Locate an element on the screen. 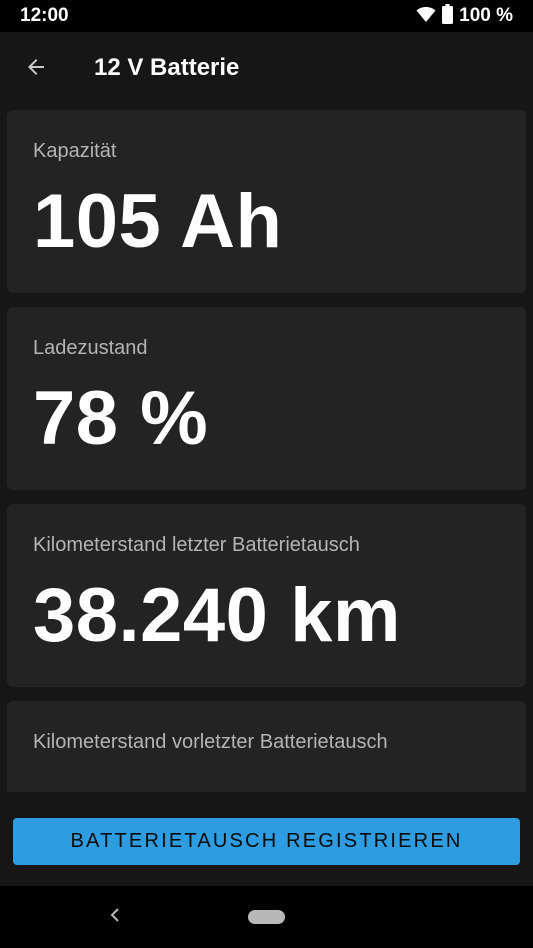 The height and width of the screenshot is (948, 533). last-replacement-label: Kilometerstand letzter Batterietausch is located at coordinates (196, 545).